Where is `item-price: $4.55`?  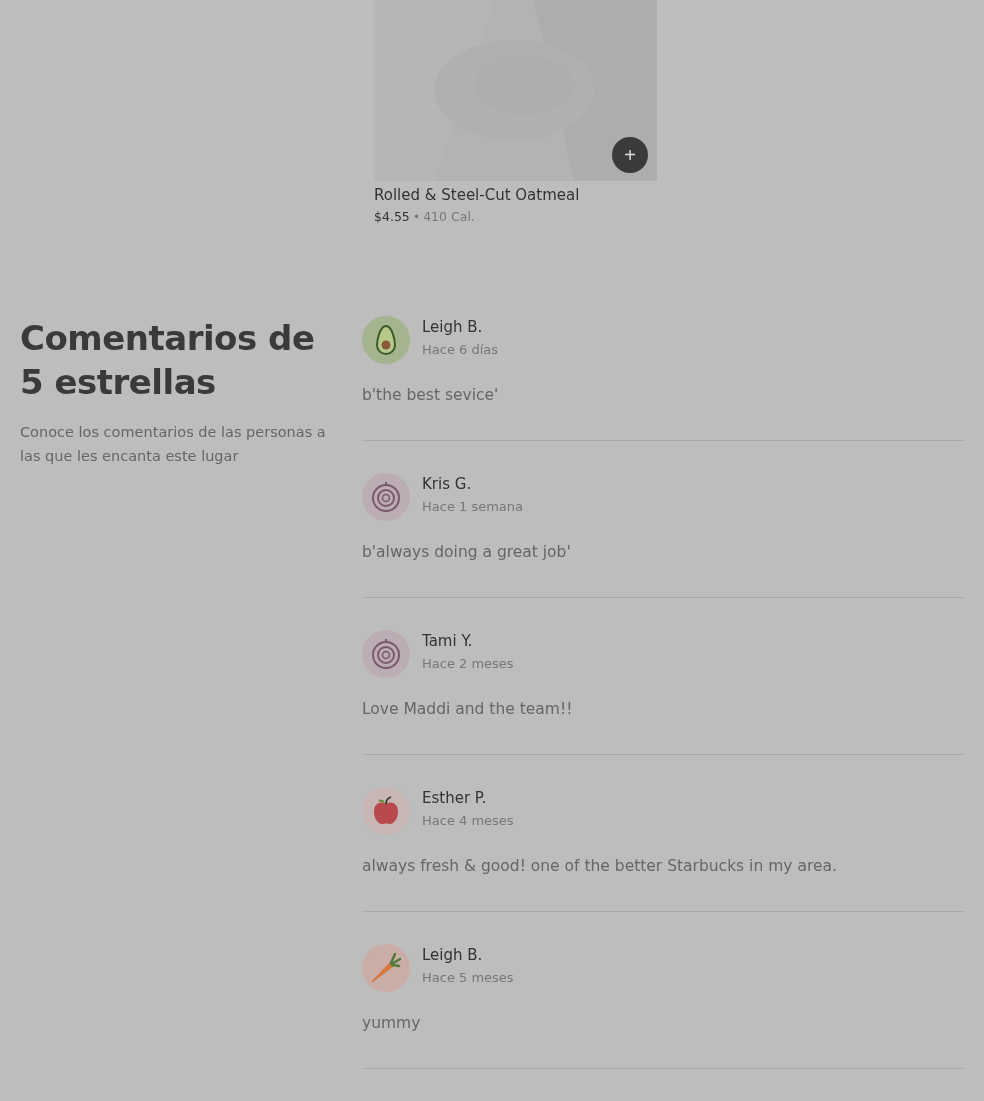 item-price: $4.55 is located at coordinates (392, 216).